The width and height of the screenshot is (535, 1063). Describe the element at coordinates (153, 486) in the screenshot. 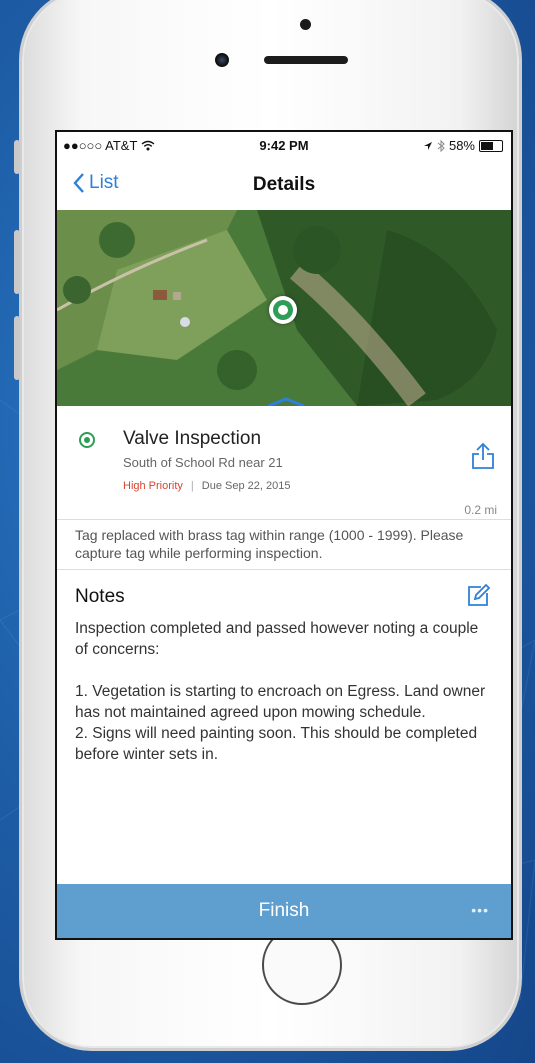

I see `priority-badge: High Priority` at that location.